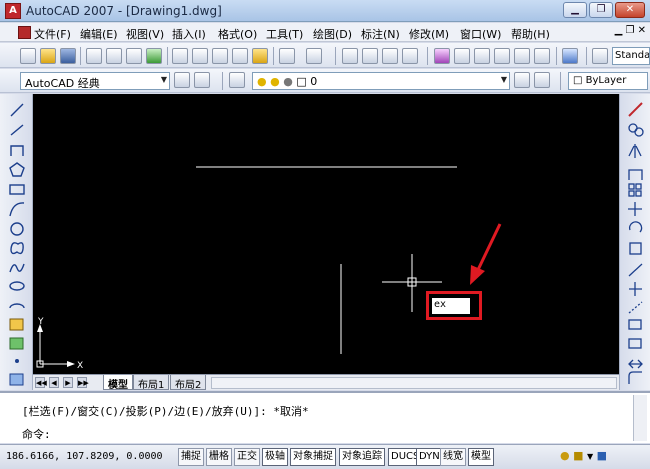 The width and height of the screenshot is (650, 469). Describe the element at coordinates (114, 56) in the screenshot. I see `print-preview-icon` at that location.